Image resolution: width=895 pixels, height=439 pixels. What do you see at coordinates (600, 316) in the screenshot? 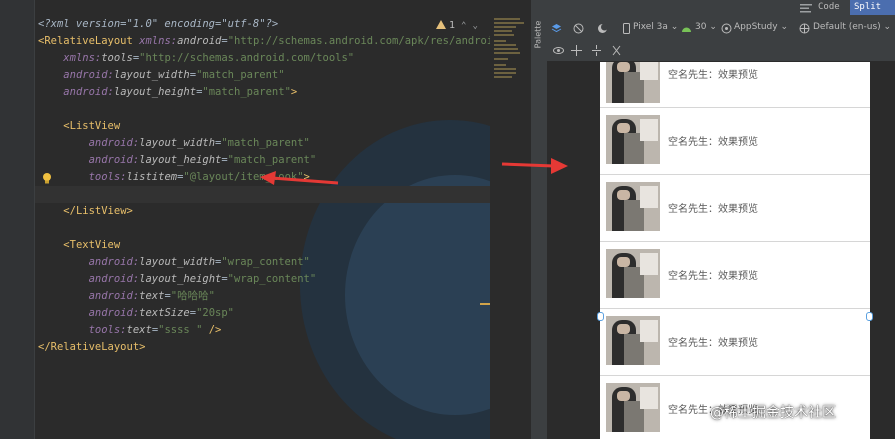
I see `selection-handle-left` at bounding box center [600, 316].